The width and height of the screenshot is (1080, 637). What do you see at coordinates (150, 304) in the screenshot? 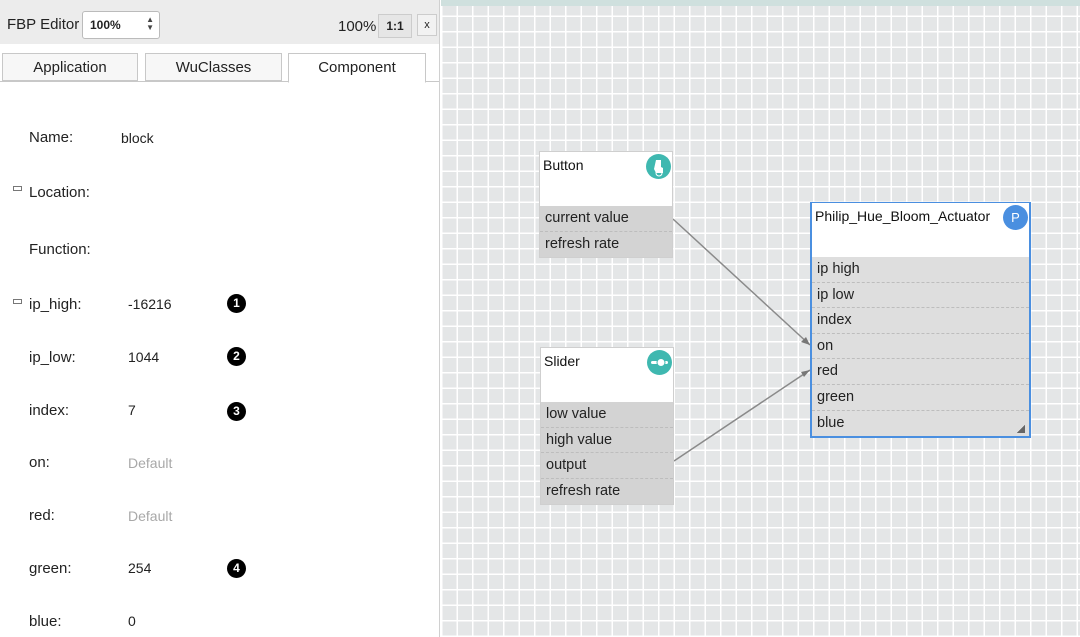
I see `ip-high-value: -16216` at bounding box center [150, 304].